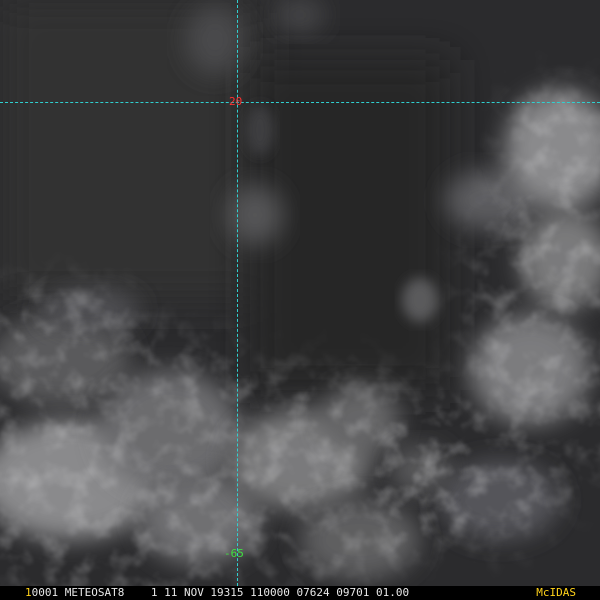 The width and height of the screenshot is (600, 600). What do you see at coordinates (237, 293) in the screenshot?
I see `longitude-gridline` at bounding box center [237, 293].